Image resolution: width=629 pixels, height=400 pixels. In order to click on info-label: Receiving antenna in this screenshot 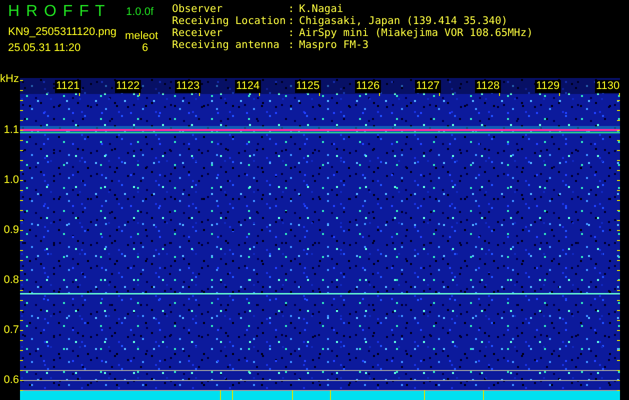, I will do `click(226, 45)`.